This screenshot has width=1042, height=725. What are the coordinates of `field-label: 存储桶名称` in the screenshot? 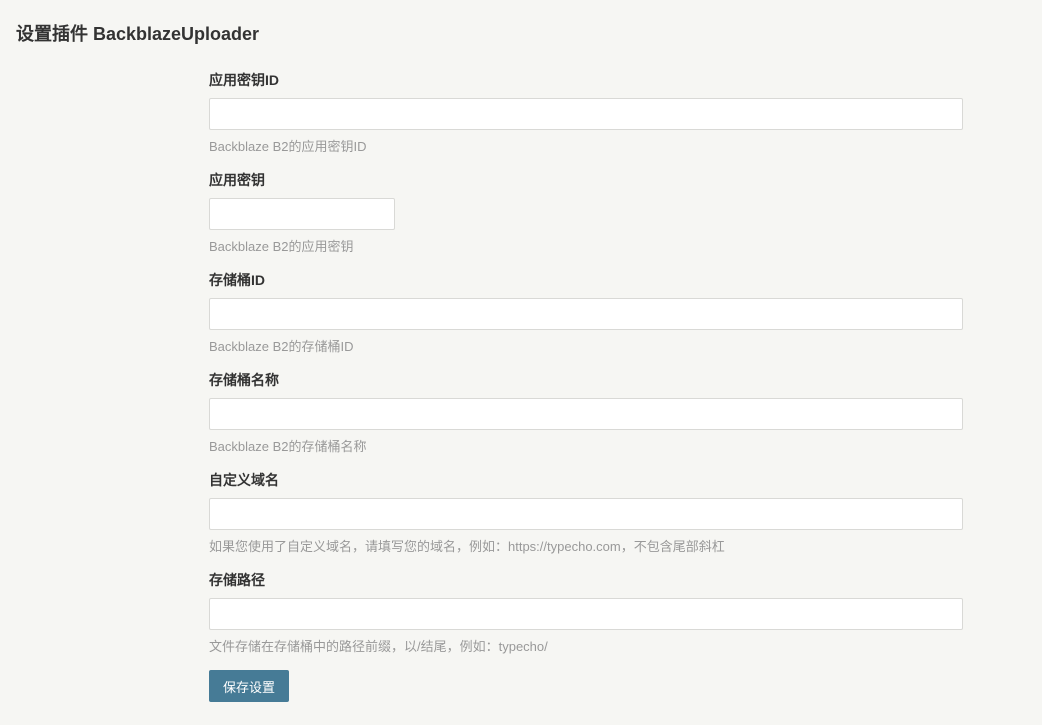 It's located at (244, 380).